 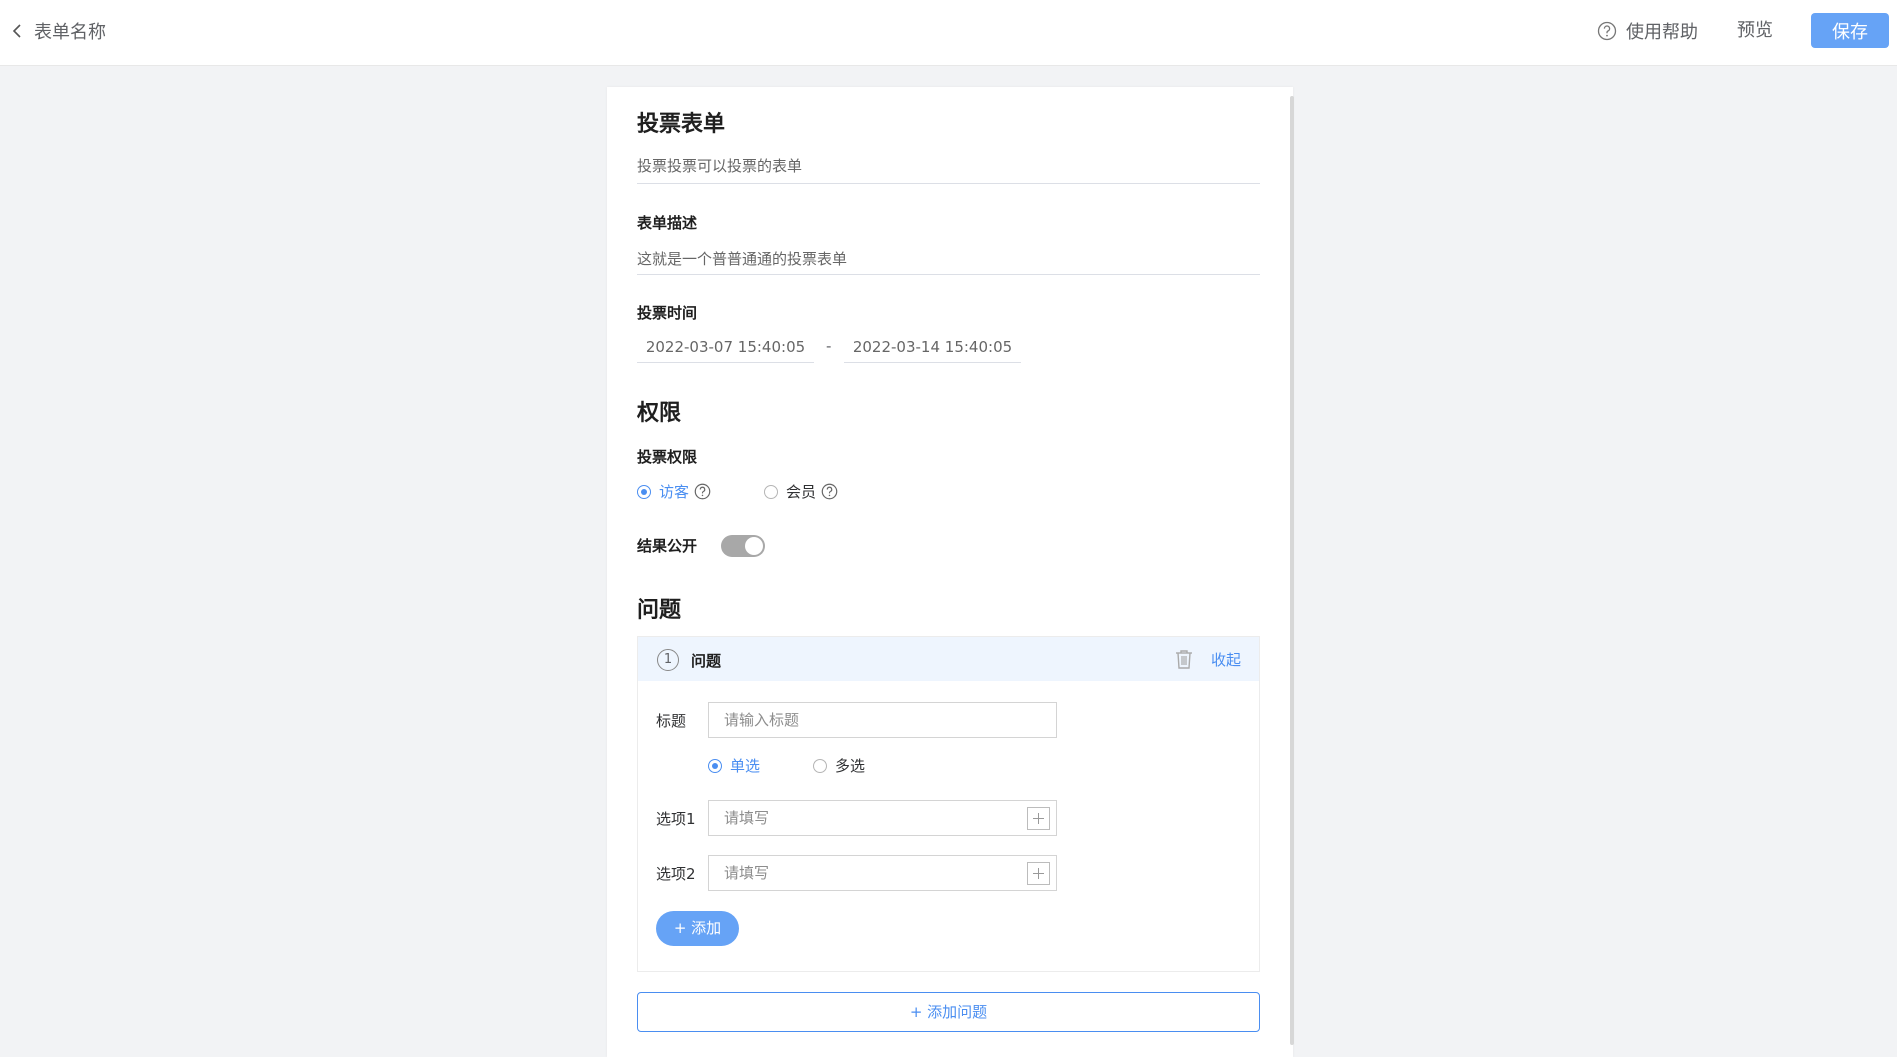 I want to click on description-input: 这就是一个普普通通的投票表单, so click(x=948, y=261).